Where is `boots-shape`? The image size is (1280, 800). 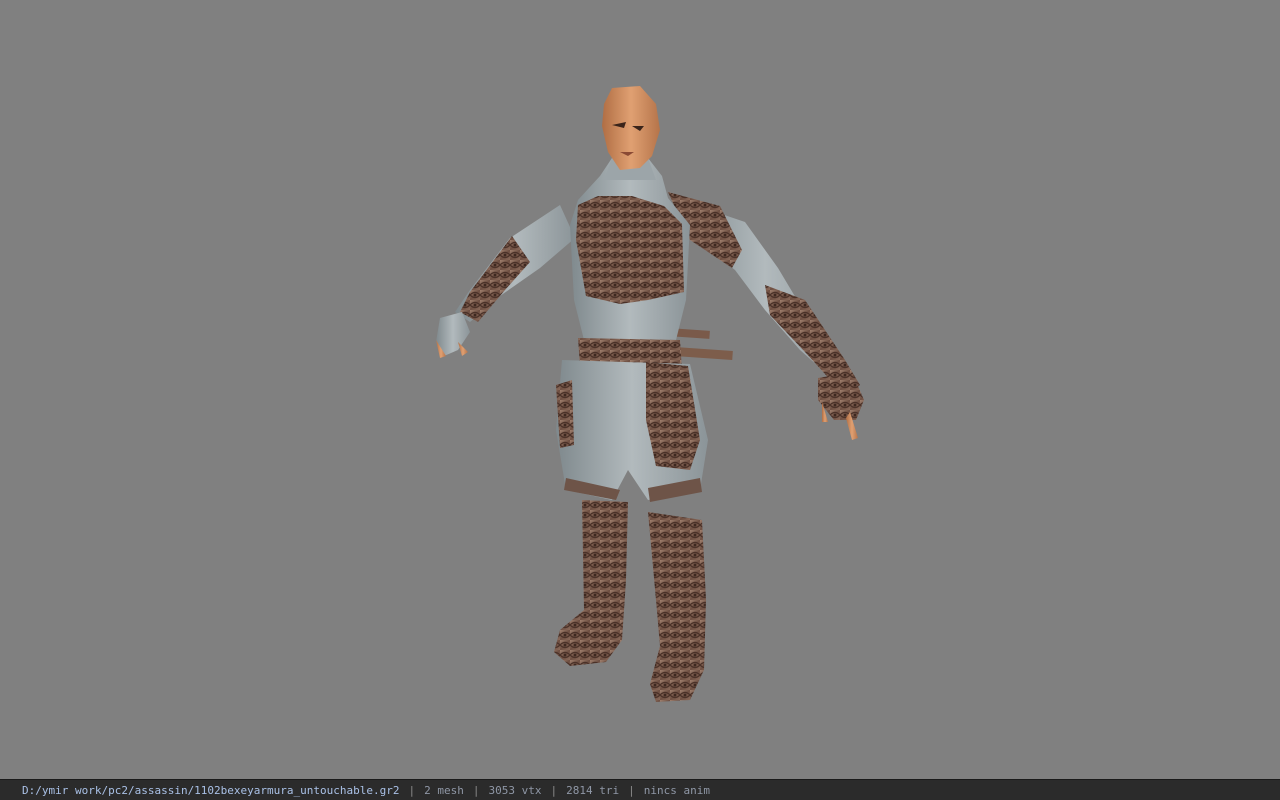 boots-shape is located at coordinates (630, 601).